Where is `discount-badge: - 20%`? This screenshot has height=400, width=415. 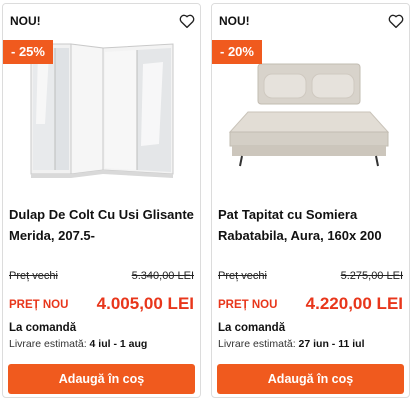
discount-badge: - 20% is located at coordinates (237, 52).